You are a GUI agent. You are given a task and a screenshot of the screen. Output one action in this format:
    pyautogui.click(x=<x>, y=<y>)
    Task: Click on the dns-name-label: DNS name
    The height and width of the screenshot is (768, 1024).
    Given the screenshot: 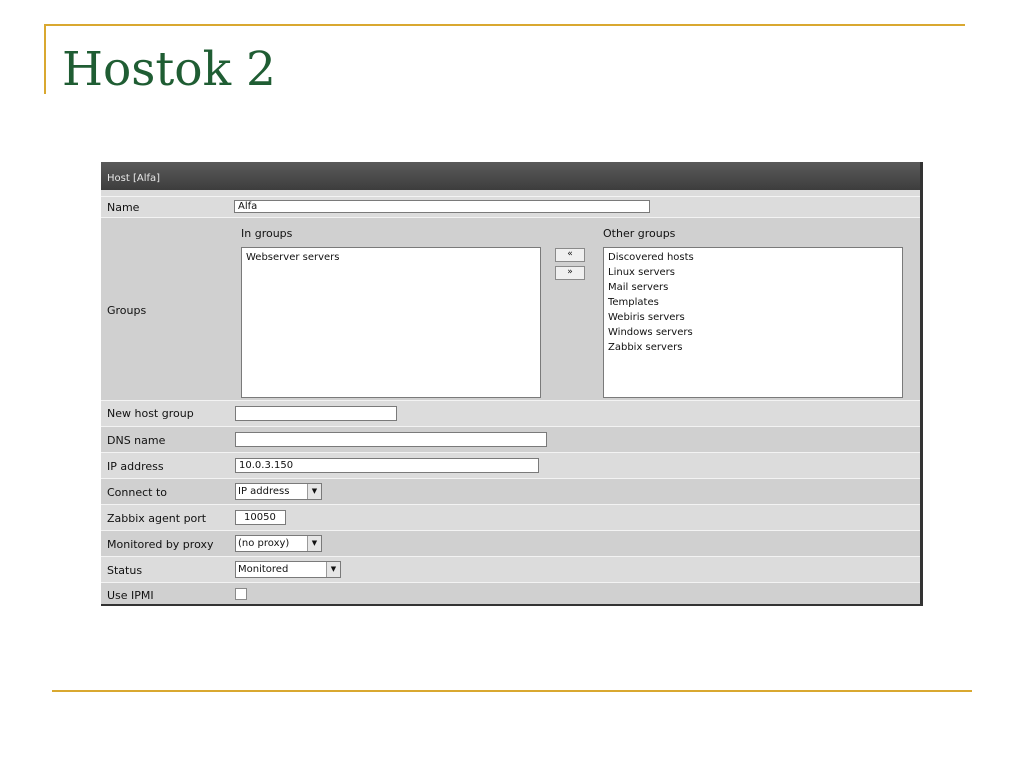 What is the action you would take?
    pyautogui.click(x=136, y=440)
    